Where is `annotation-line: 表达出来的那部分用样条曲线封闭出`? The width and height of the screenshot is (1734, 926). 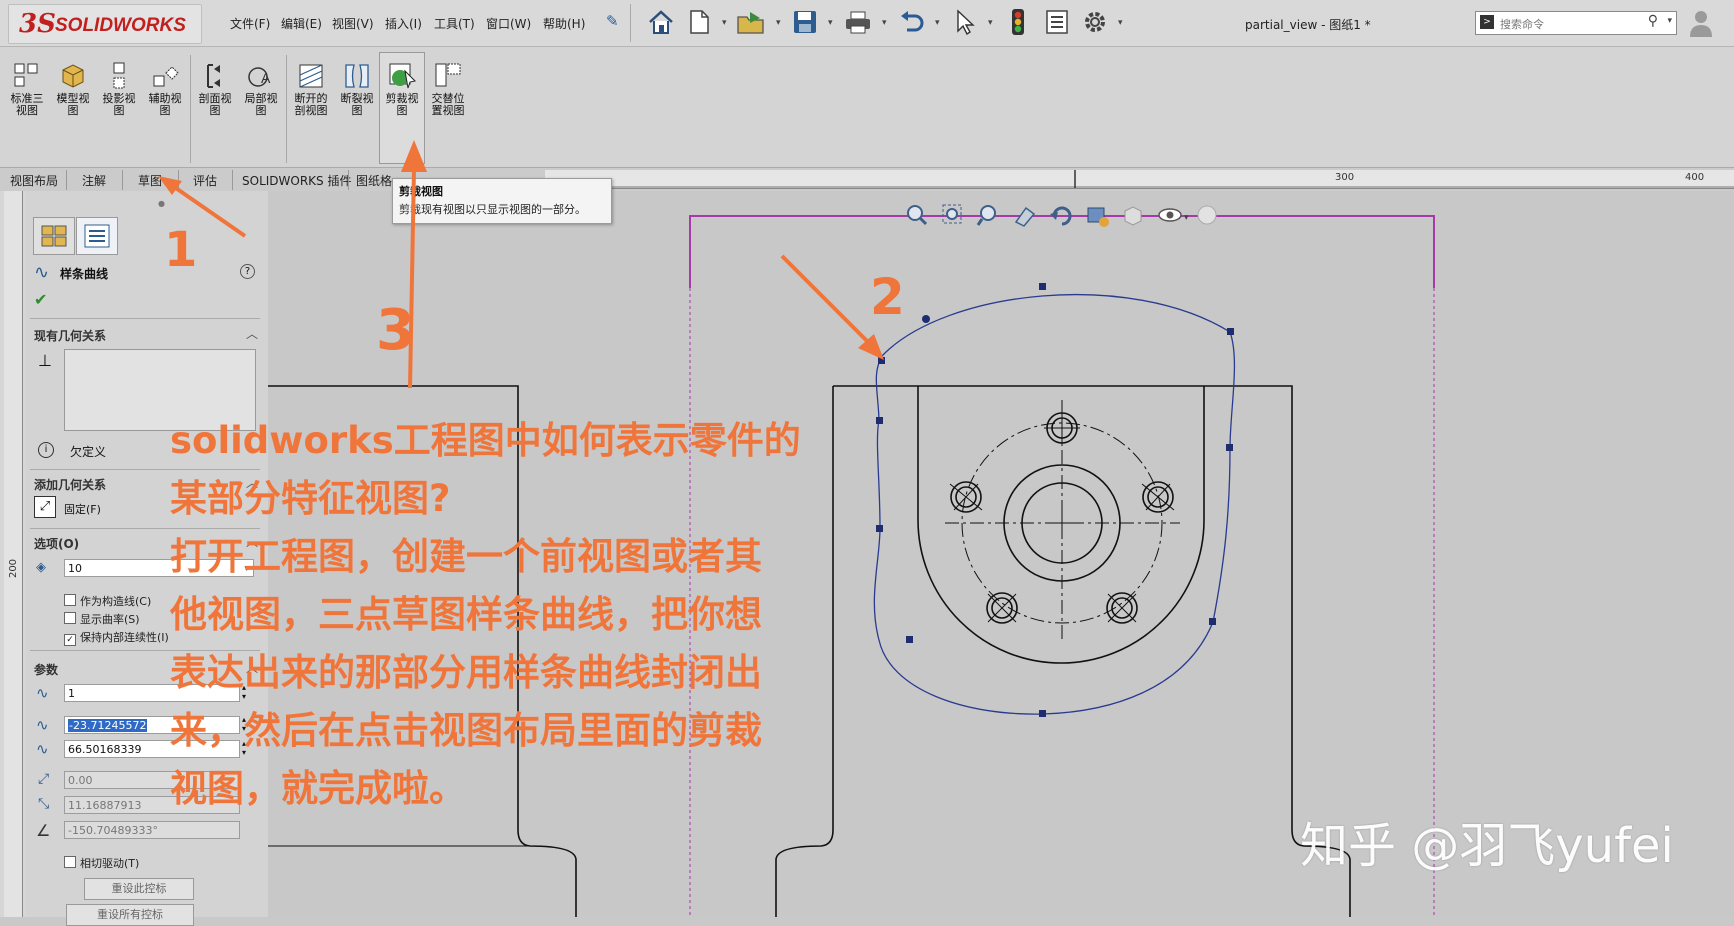
annotation-line: 表达出来的那部分用样条曲线封闭出 is located at coordinates (466, 672).